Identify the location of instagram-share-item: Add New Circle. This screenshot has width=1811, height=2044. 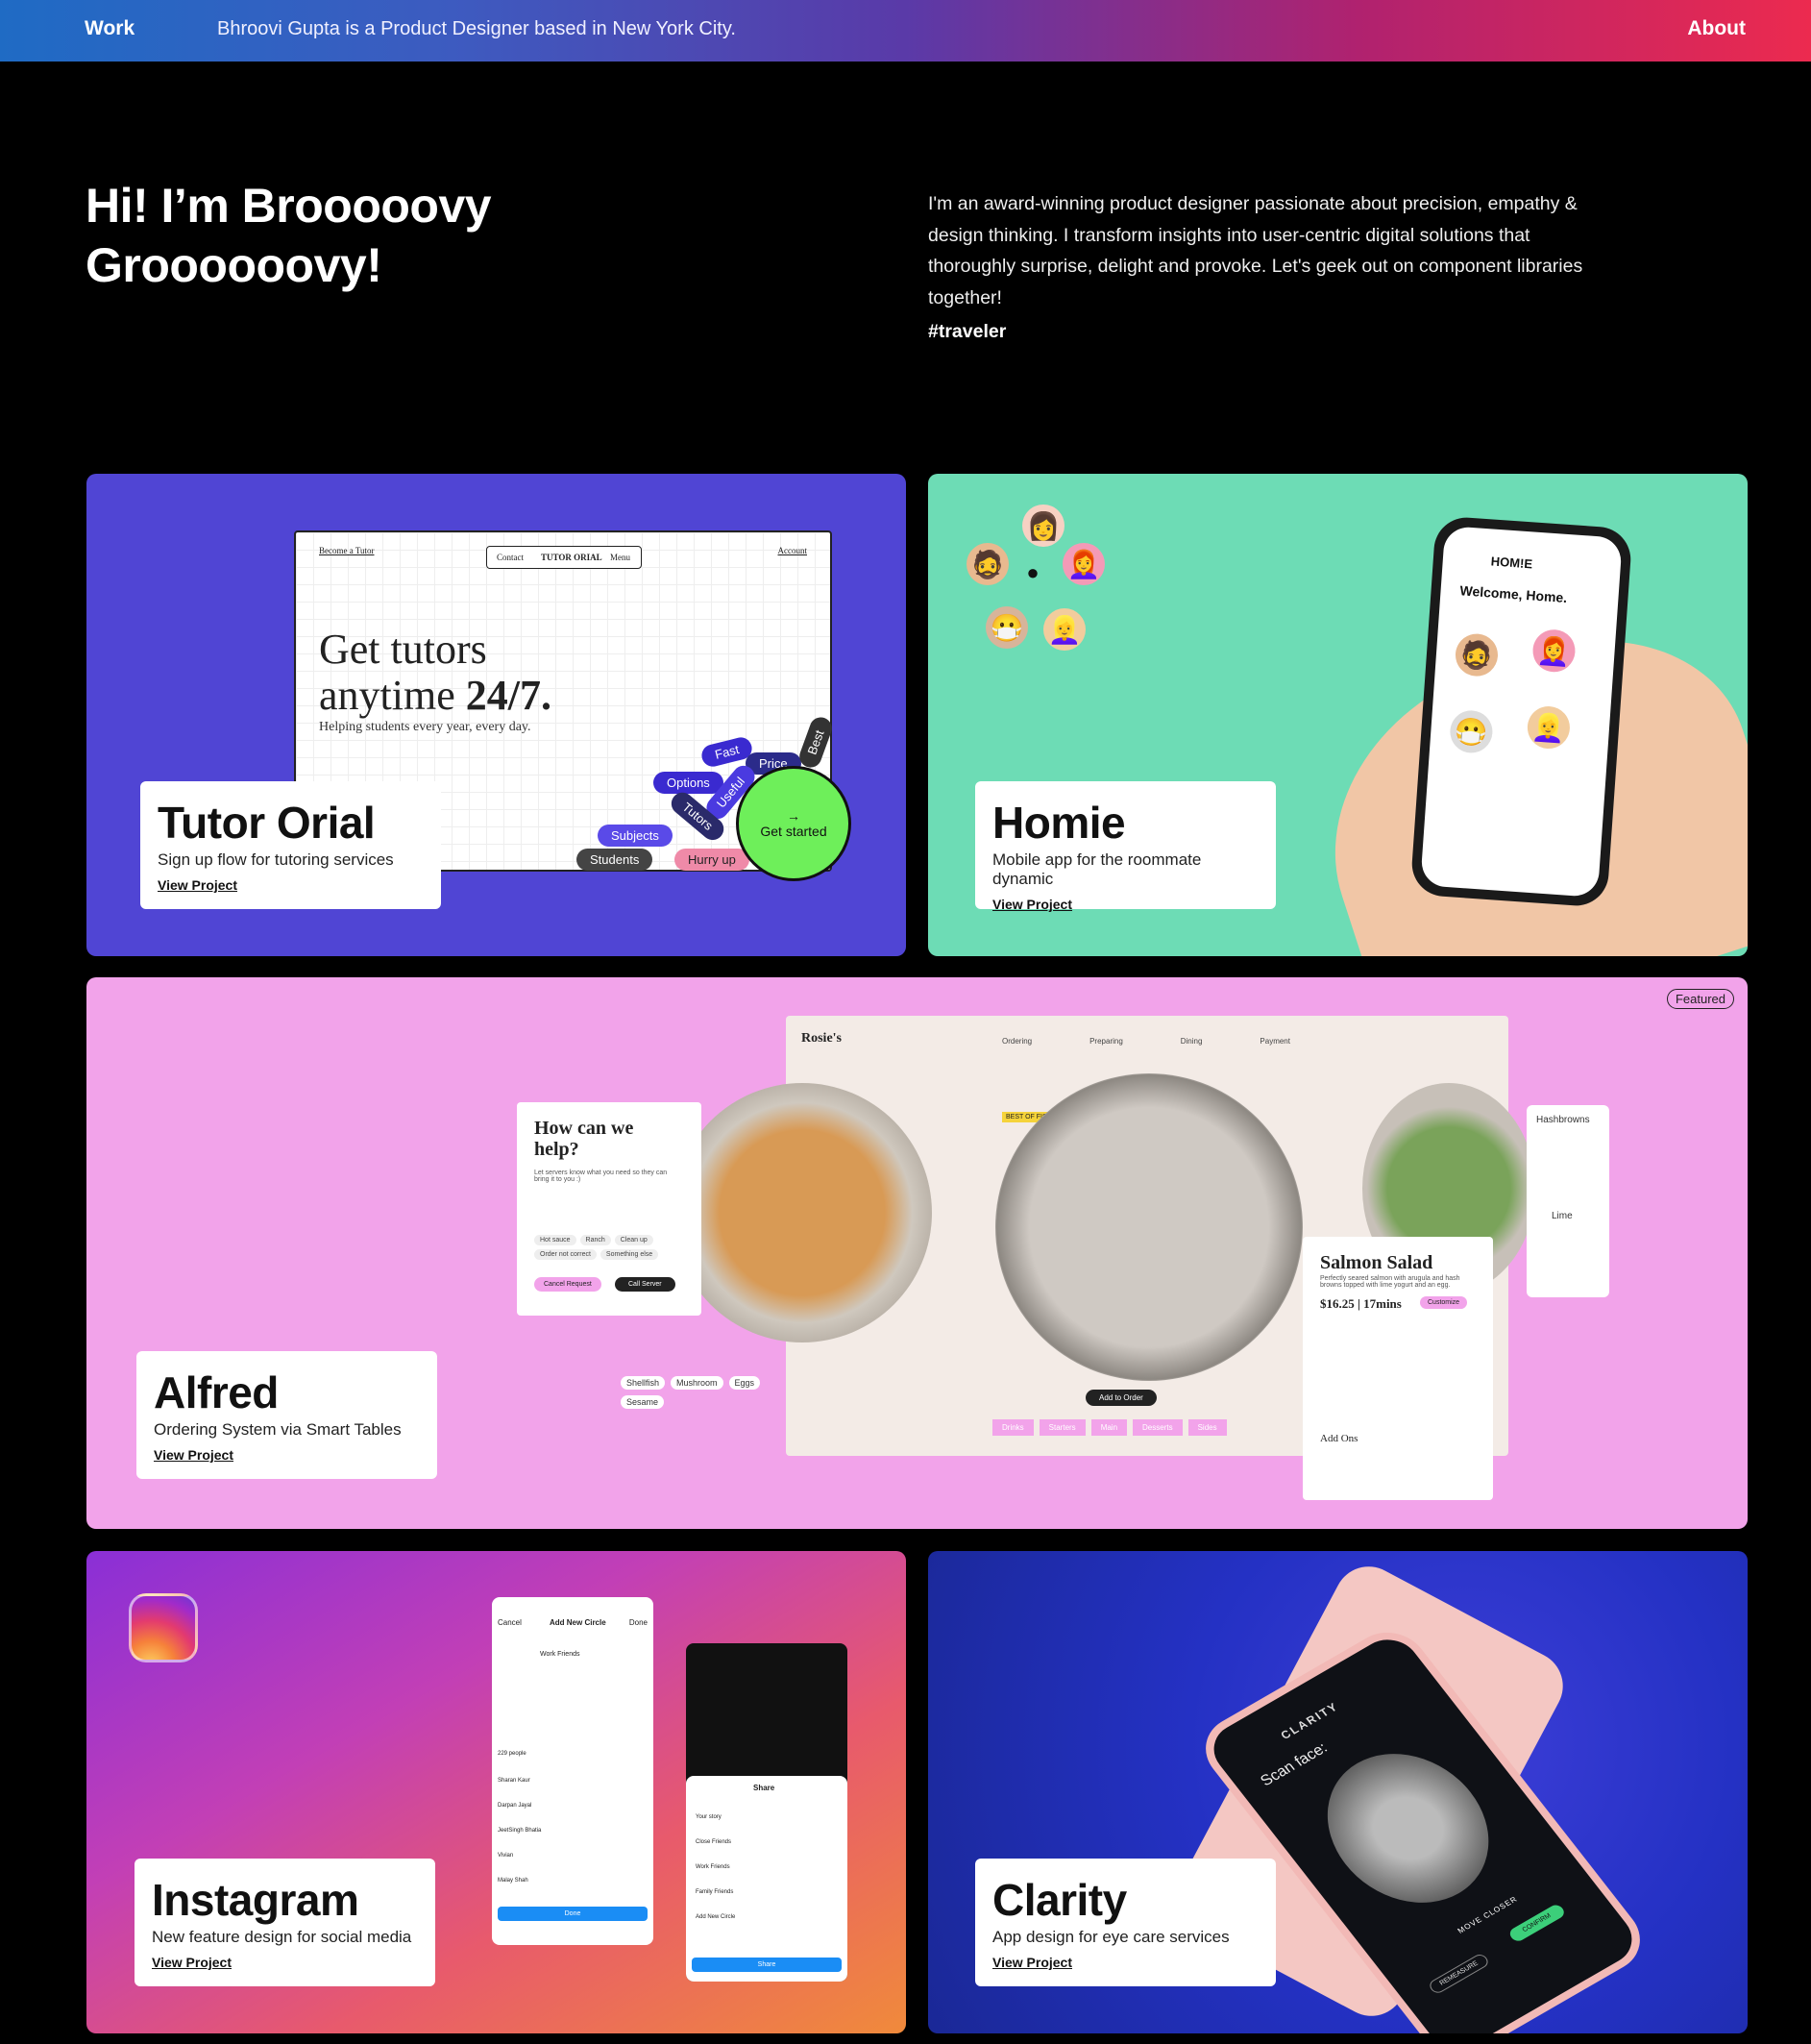
(716, 1917).